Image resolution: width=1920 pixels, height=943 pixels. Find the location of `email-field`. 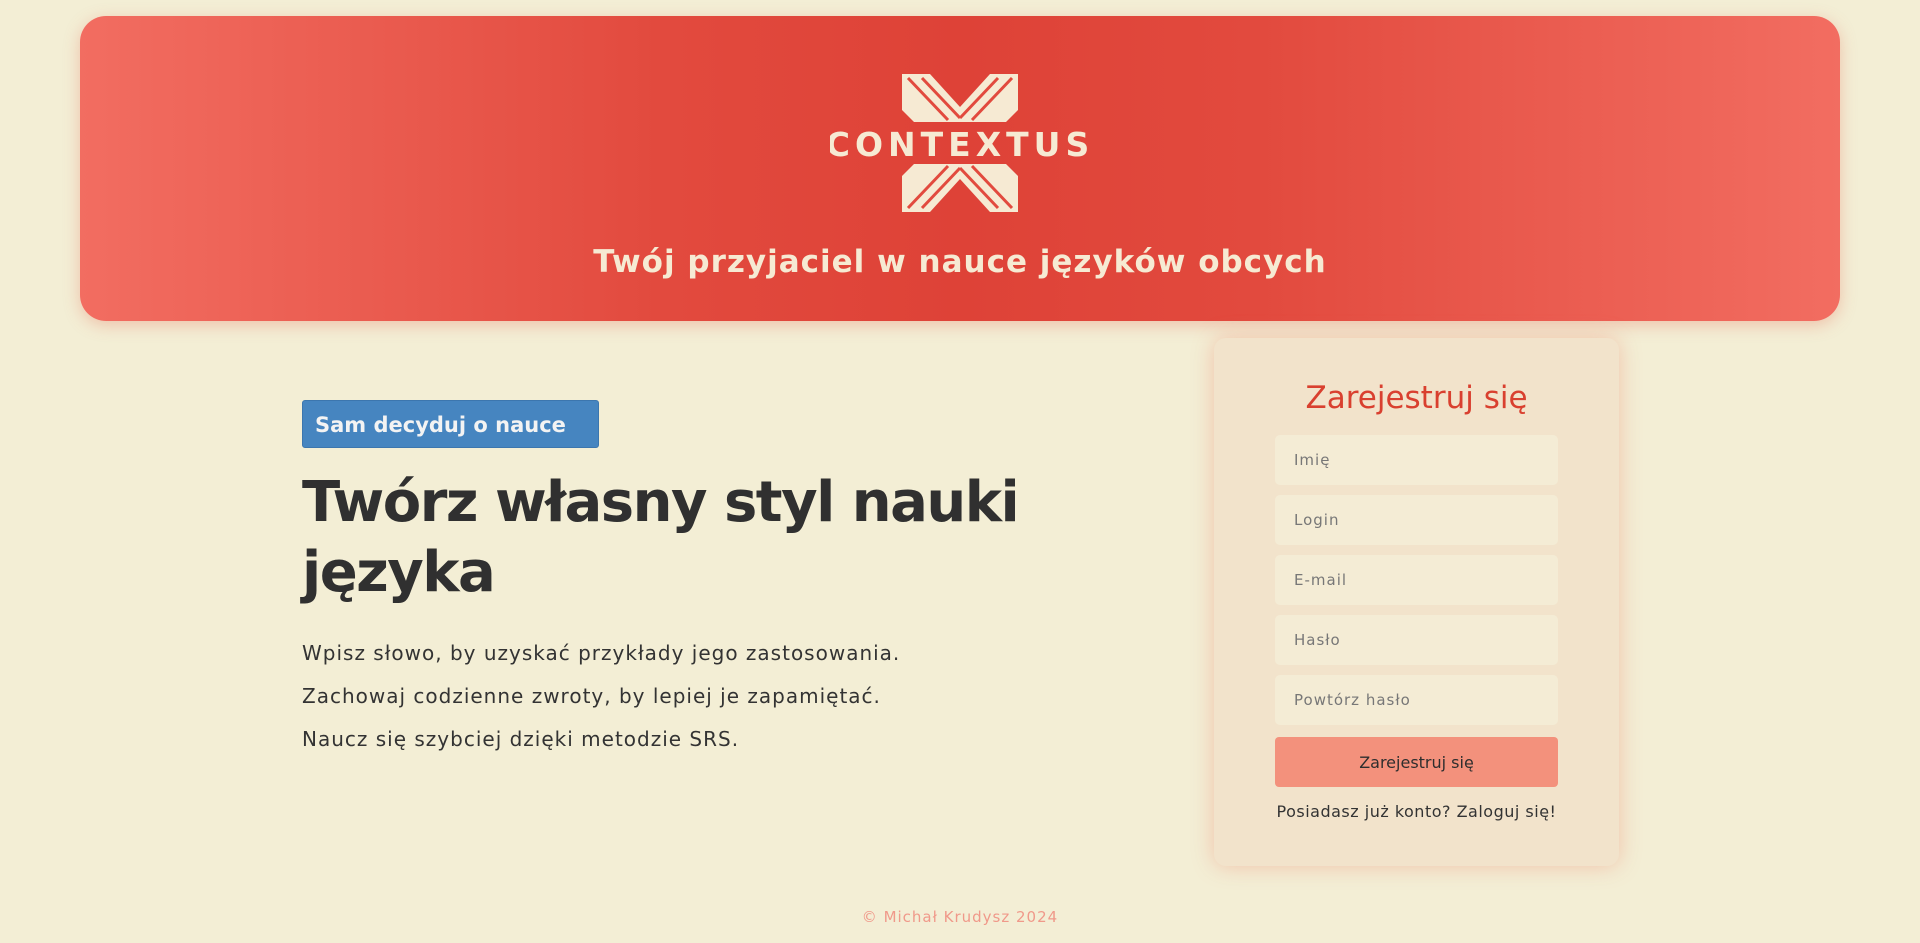

email-field is located at coordinates (1416, 580).